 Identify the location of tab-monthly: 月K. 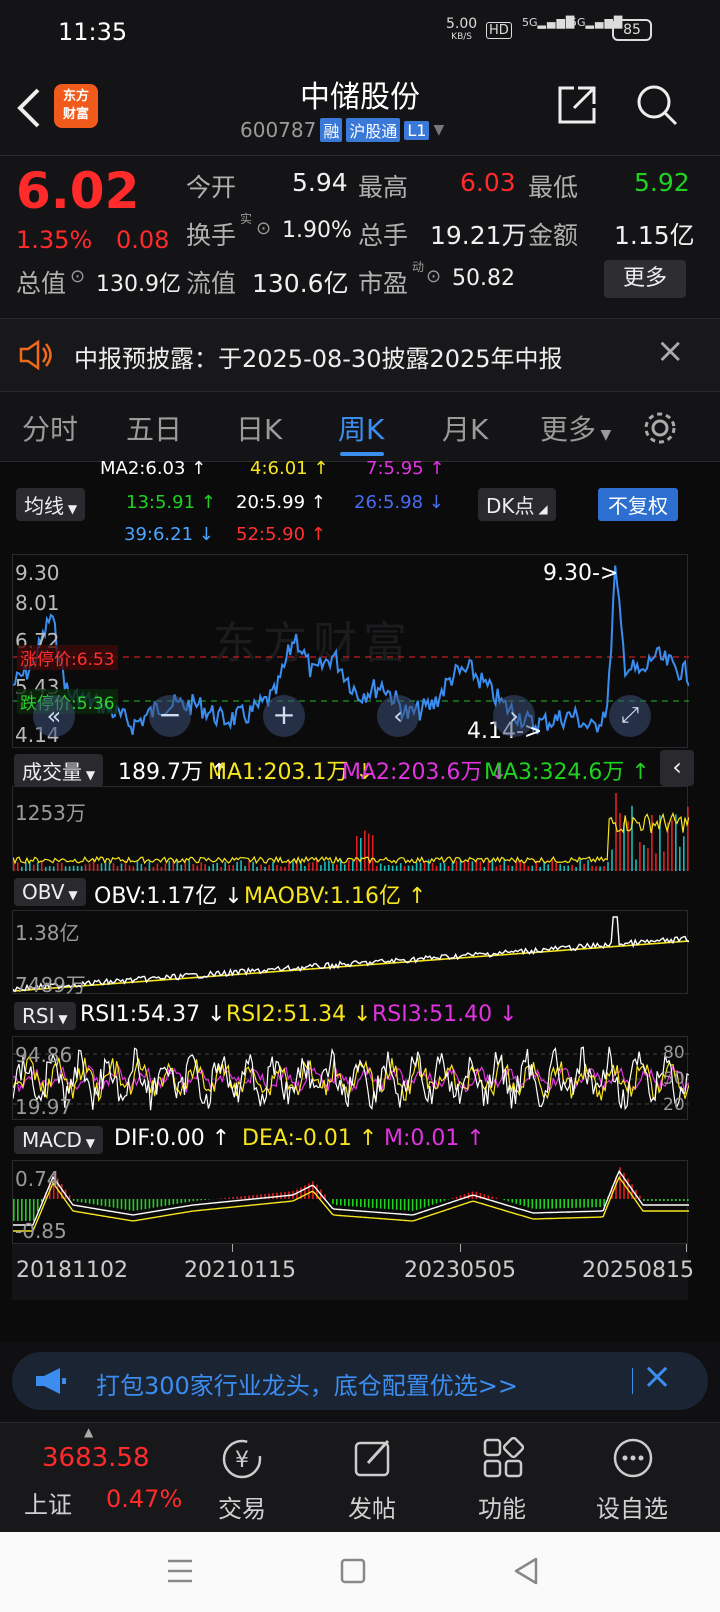
(465, 428).